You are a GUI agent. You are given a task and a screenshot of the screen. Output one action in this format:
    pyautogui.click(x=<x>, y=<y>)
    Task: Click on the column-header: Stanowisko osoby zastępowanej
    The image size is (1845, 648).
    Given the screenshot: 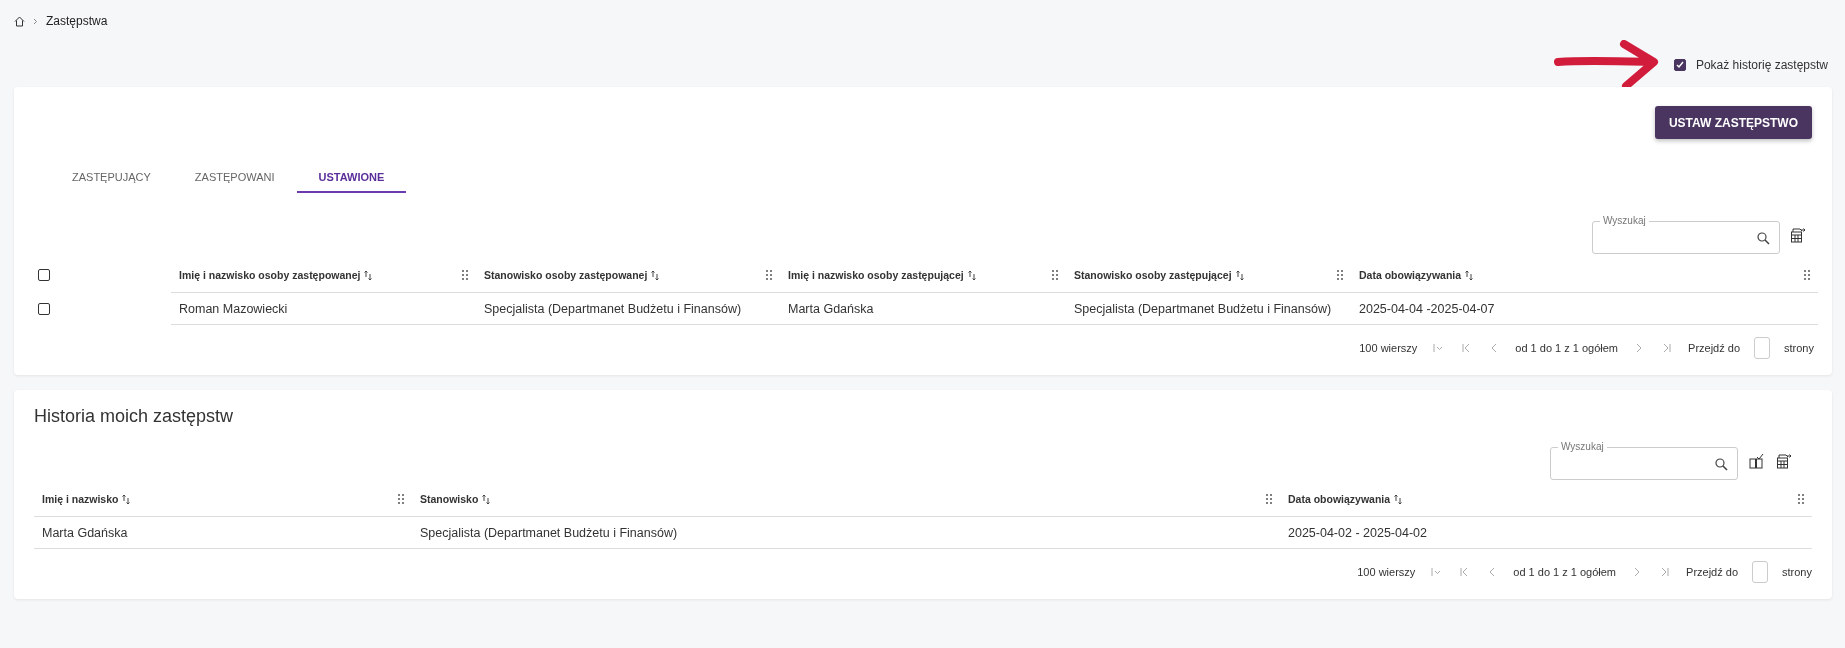 What is the action you would take?
    pyautogui.click(x=628, y=275)
    